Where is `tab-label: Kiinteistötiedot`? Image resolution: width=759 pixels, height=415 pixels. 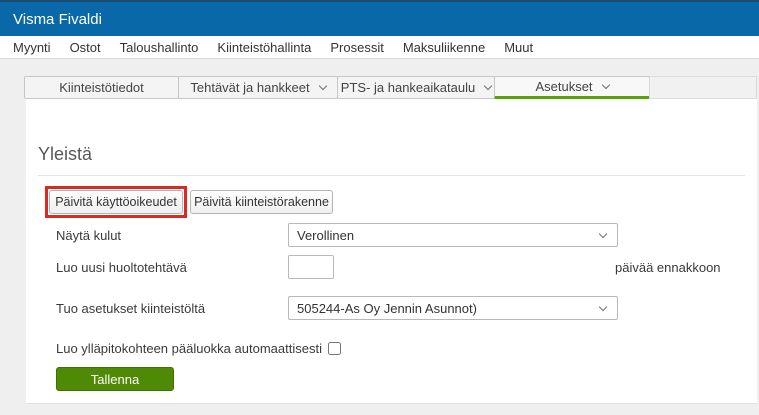 tab-label: Kiinteistötiedot is located at coordinates (101, 87).